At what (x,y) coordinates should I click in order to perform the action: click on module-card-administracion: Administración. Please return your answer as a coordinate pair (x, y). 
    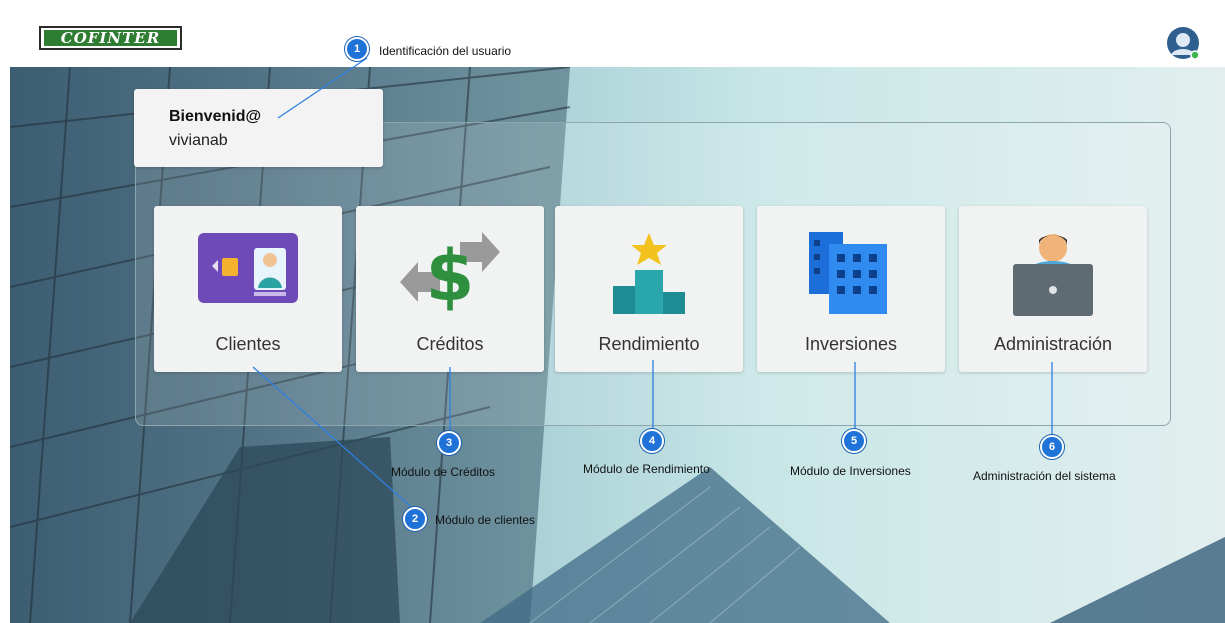
    Looking at the image, I should click on (1053, 289).